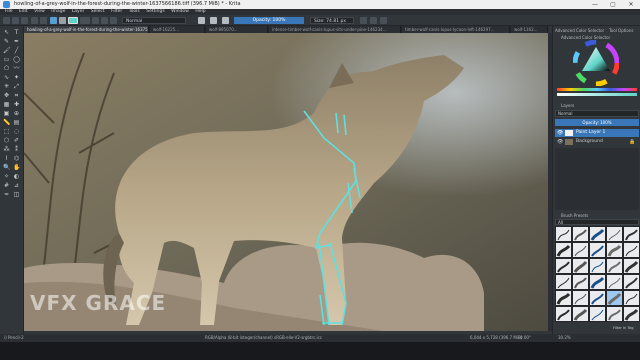 This screenshot has width=640, height=360. I want to click on hue-slider, so click(597, 89).